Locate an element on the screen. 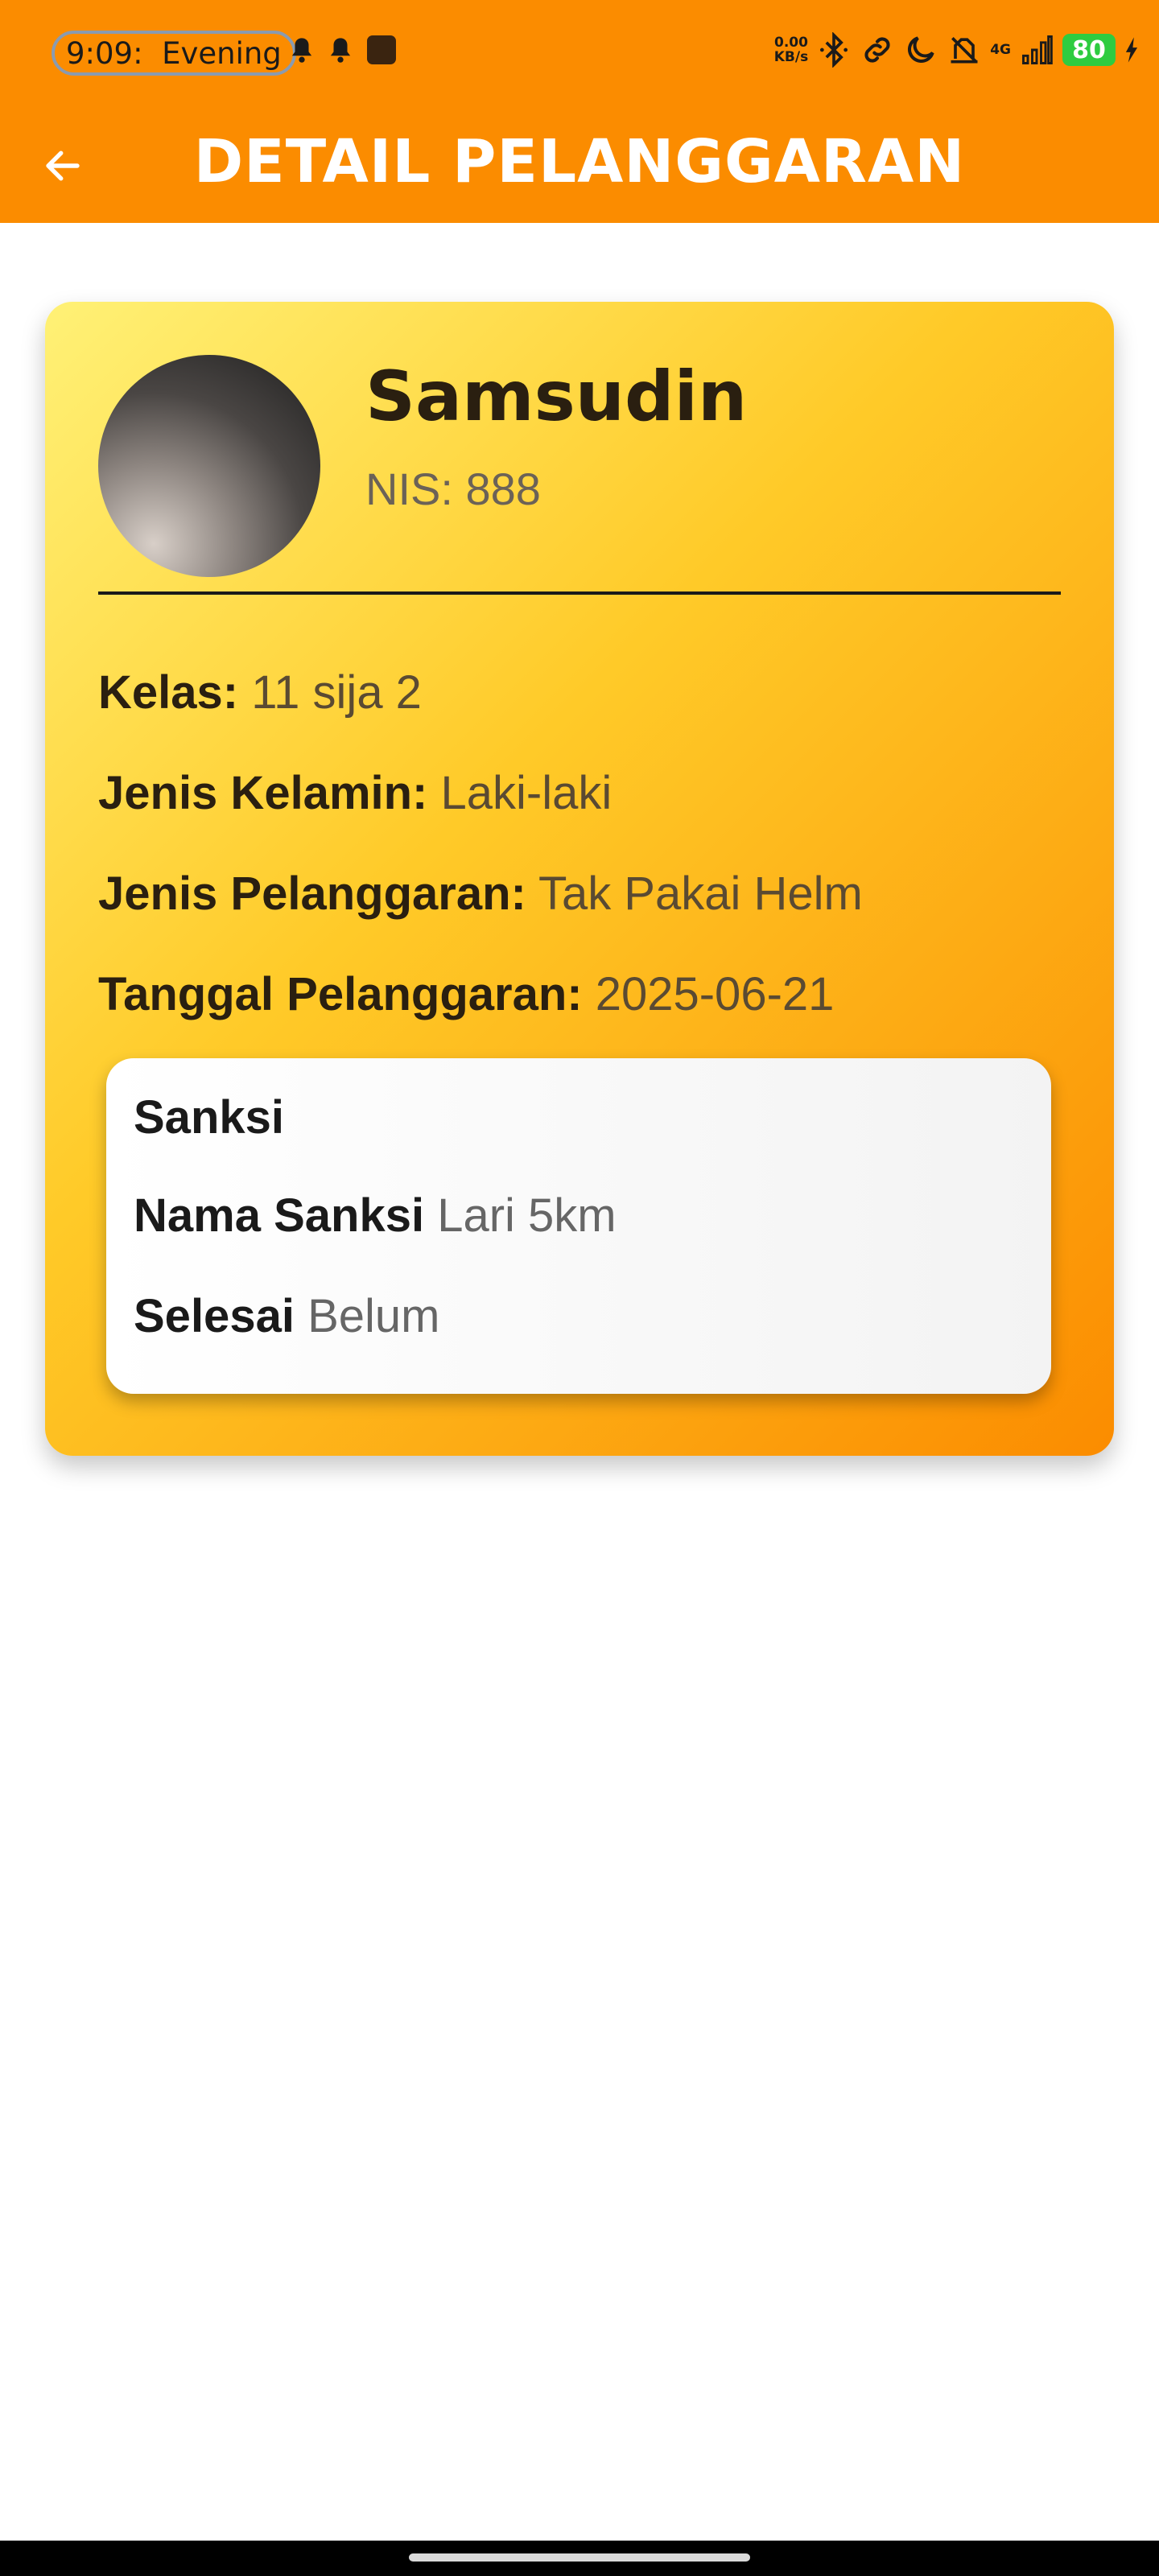 This screenshot has height=2576, width=1159. clock-time: 9:09: is located at coordinates (105, 53).